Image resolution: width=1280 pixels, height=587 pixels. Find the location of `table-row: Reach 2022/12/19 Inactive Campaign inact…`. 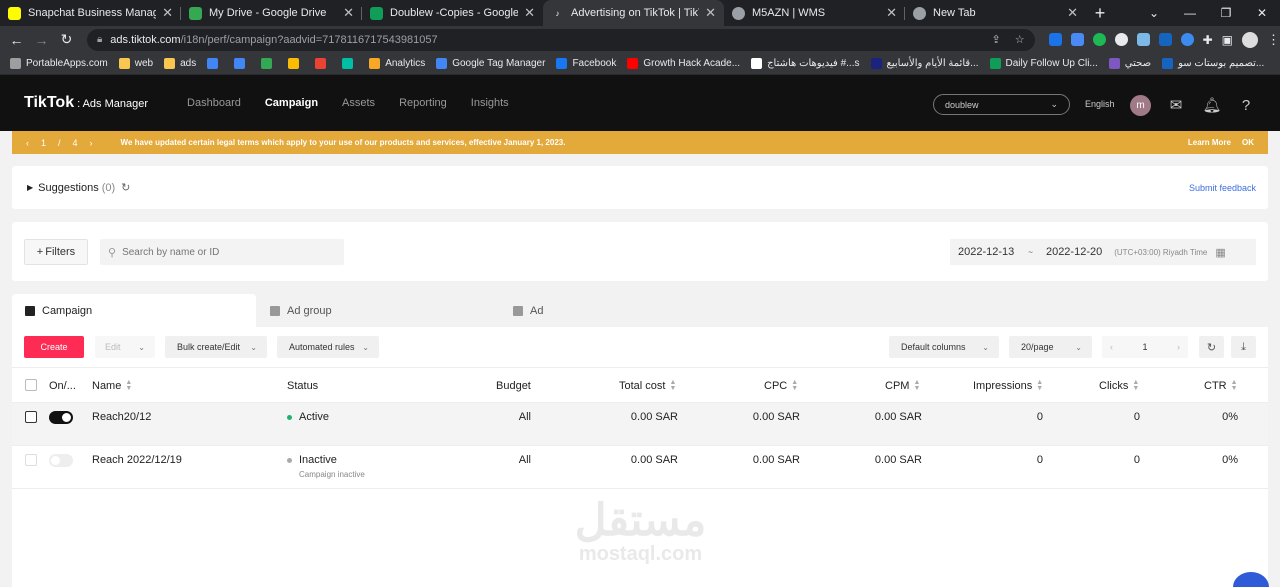

table-row: Reach 2022/12/19 Inactive Campaign inact… is located at coordinates (640, 467).